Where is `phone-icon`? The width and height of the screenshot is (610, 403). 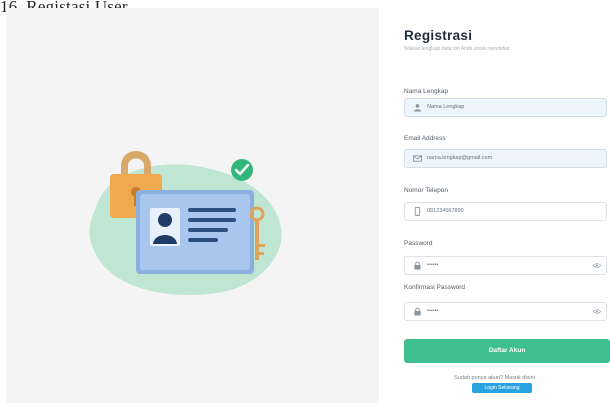 phone-icon is located at coordinates (417, 211).